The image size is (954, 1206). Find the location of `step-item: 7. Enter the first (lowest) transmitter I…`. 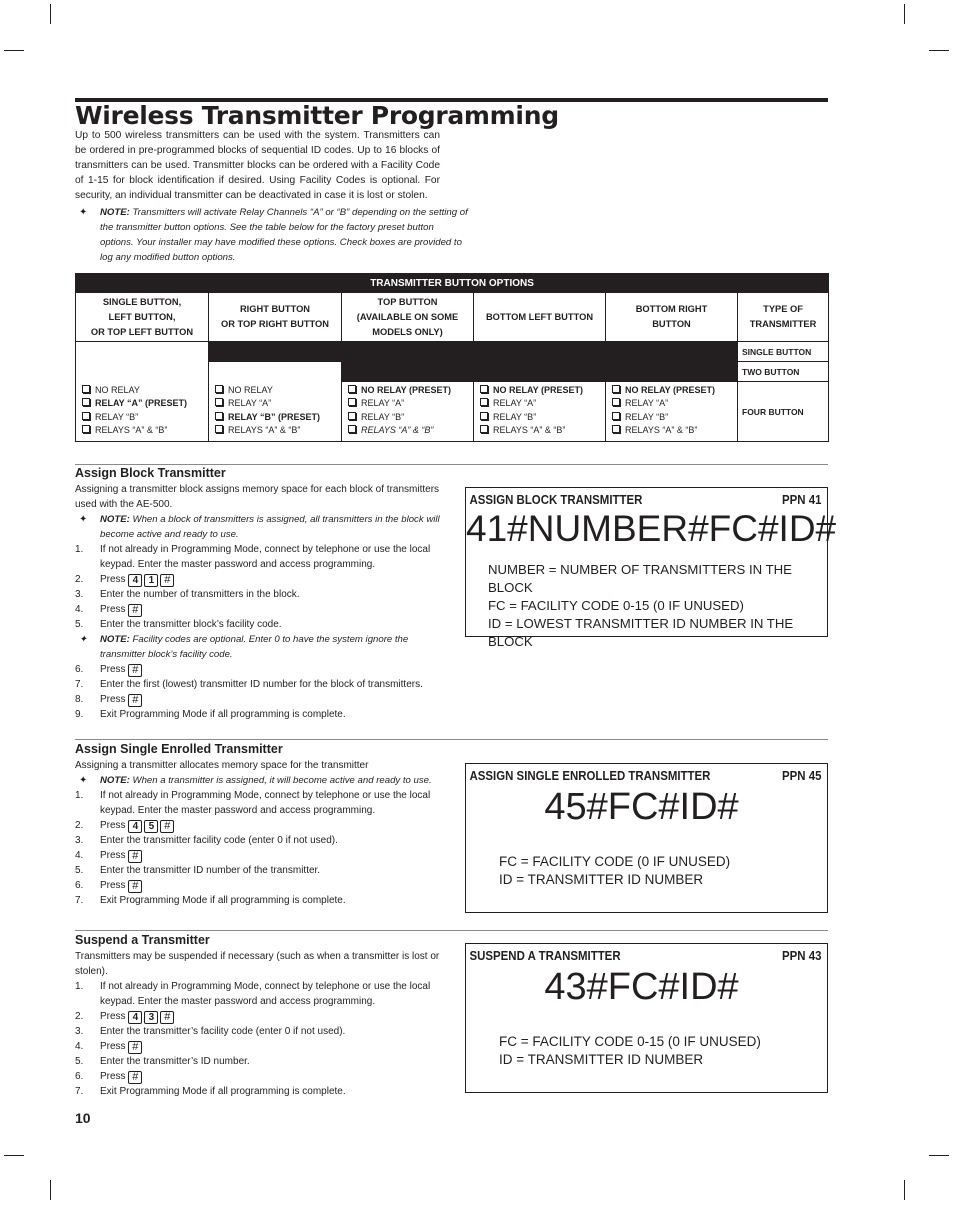

step-item: 7. Enter the first (lowest) transmitter I… is located at coordinates (260, 684).